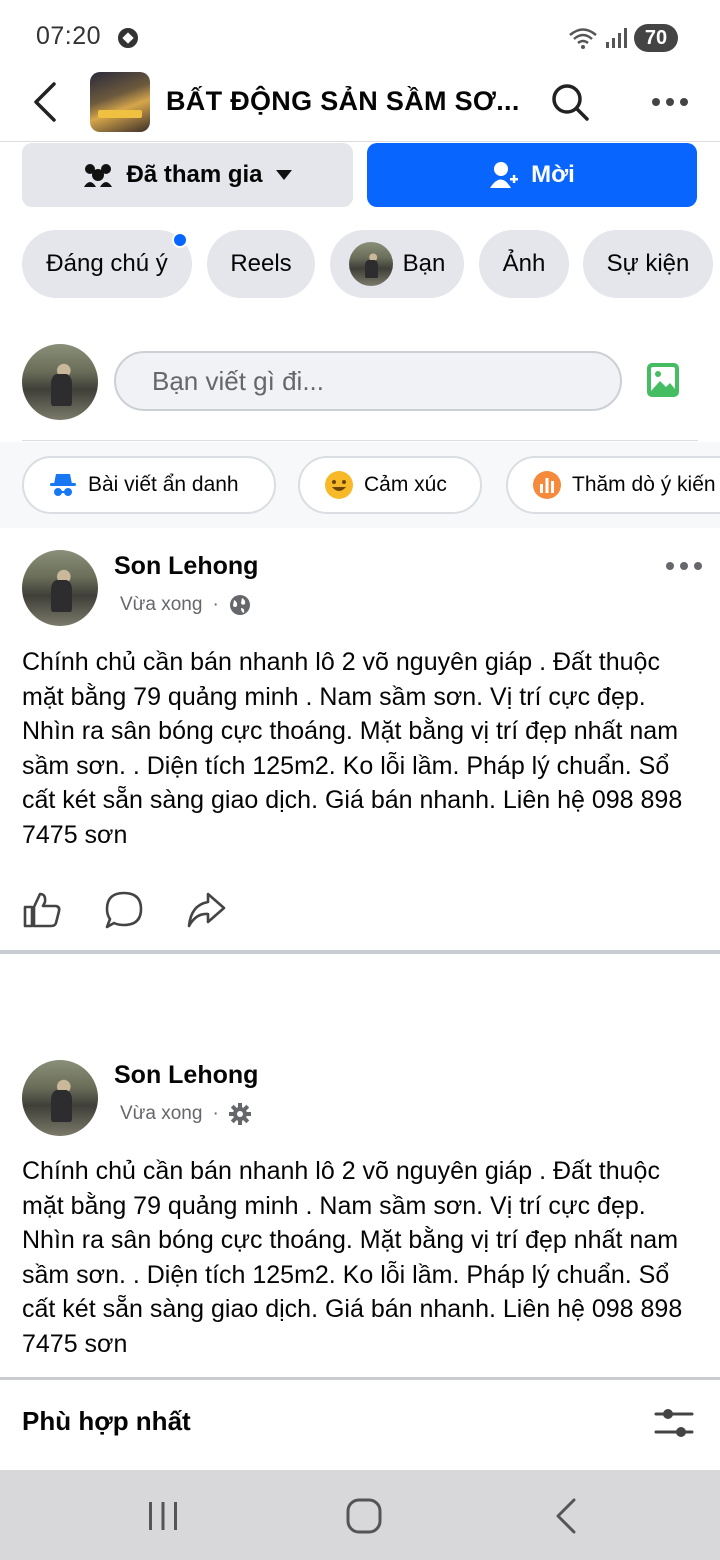 Image resolution: width=720 pixels, height=1560 pixels. What do you see at coordinates (239, 605) in the screenshot?
I see `globe-icon` at bounding box center [239, 605].